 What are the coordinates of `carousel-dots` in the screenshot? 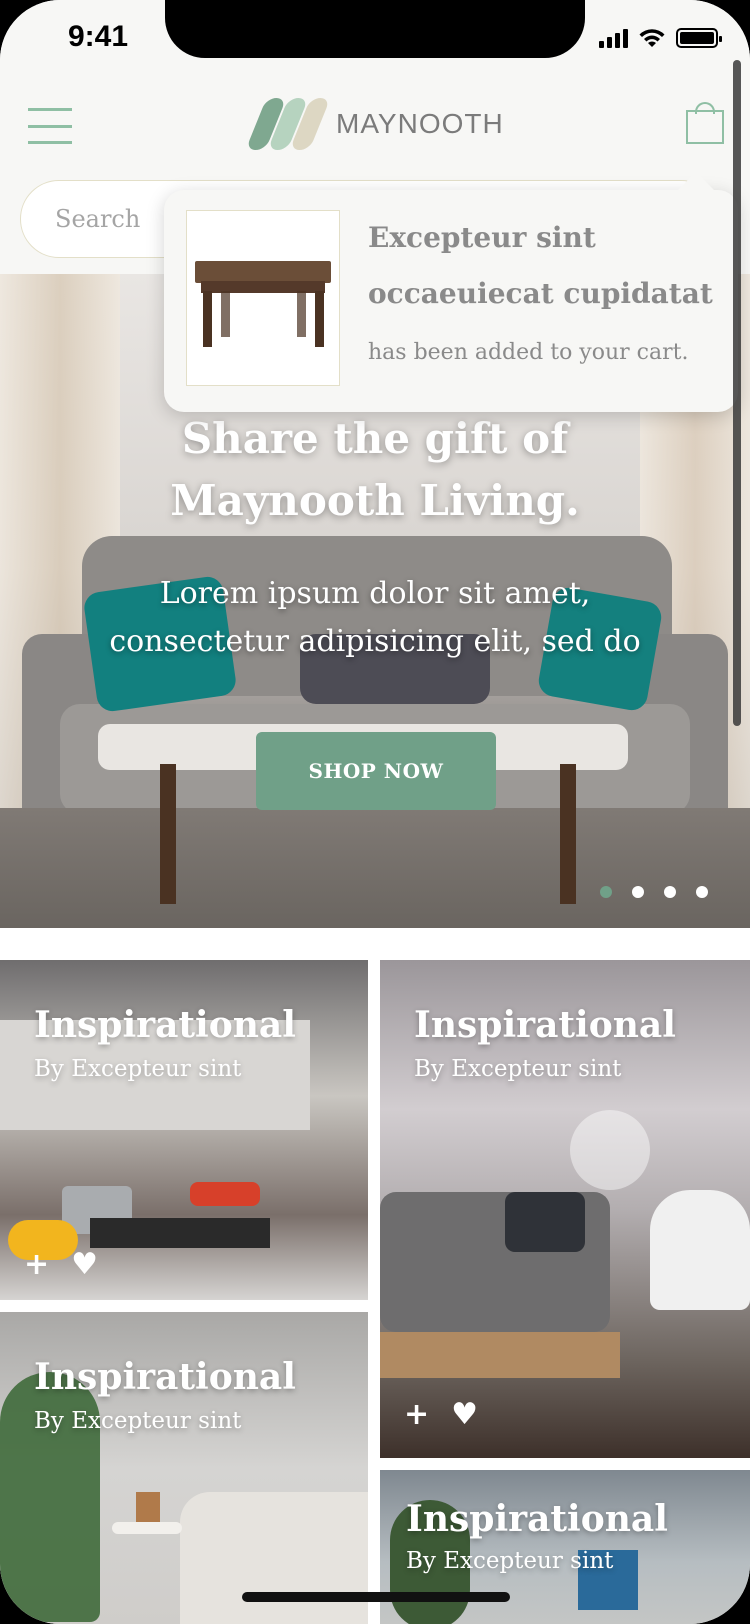 It's located at (654, 892).